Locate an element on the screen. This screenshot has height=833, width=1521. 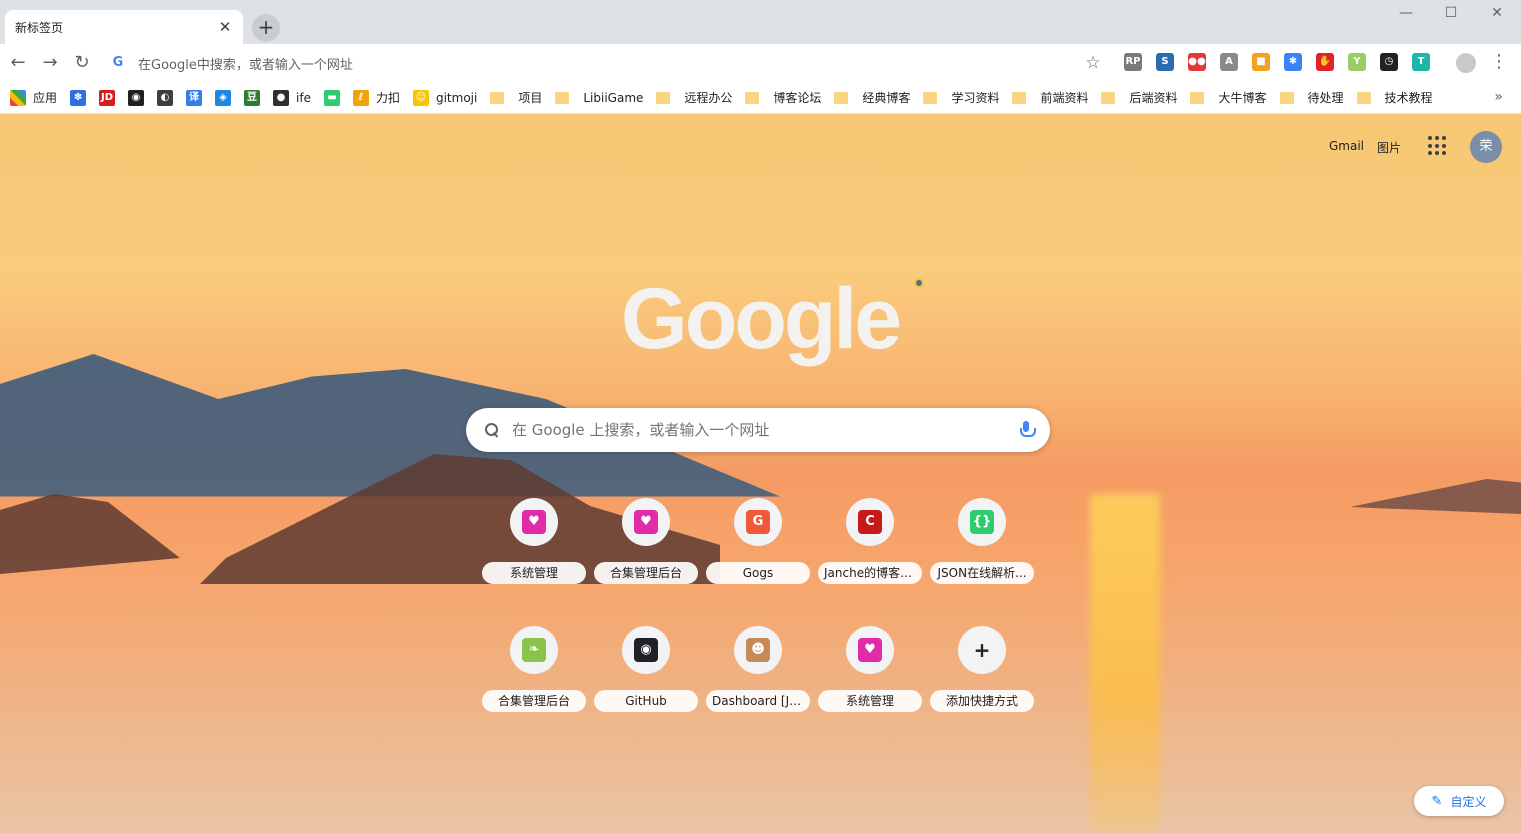
background-sun-reflection is located at coordinates (1125, 663).